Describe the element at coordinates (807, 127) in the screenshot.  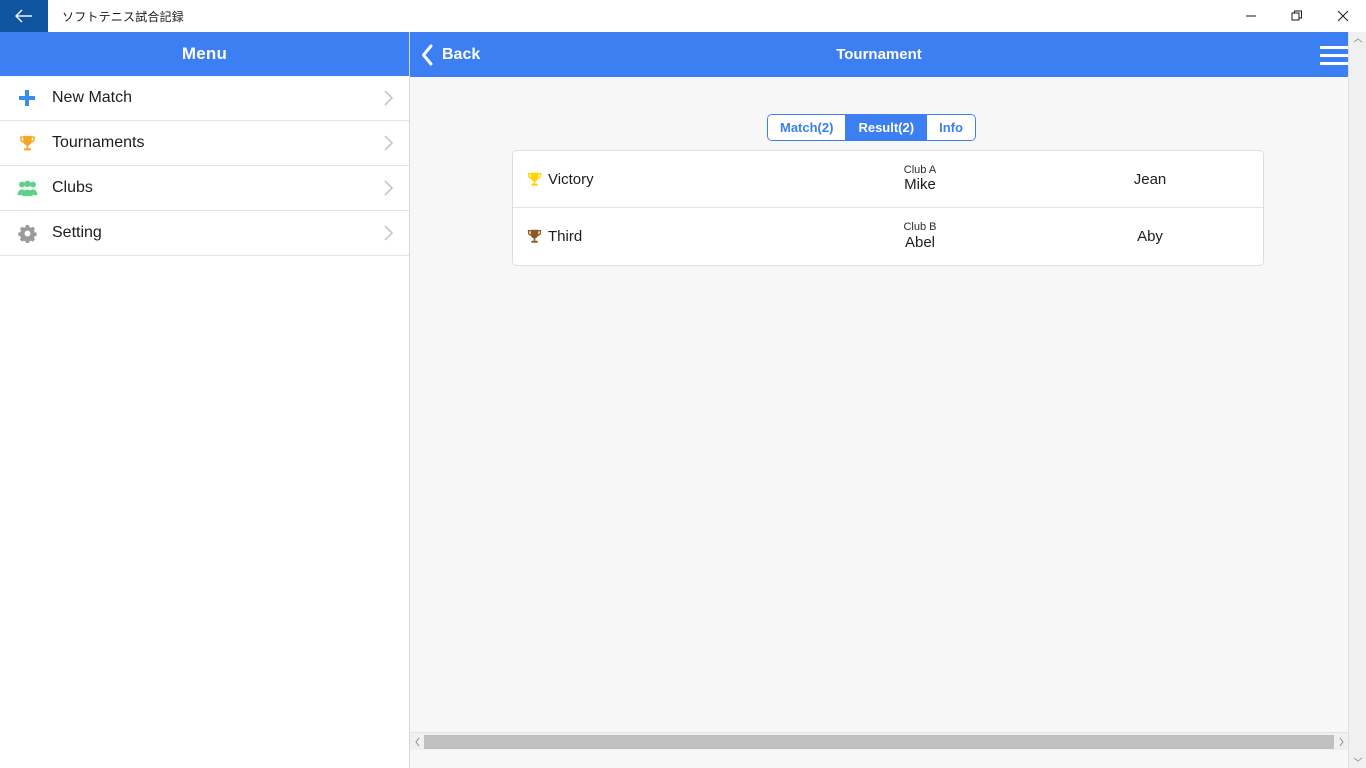
I see `tab-match: Match(2)` at that location.